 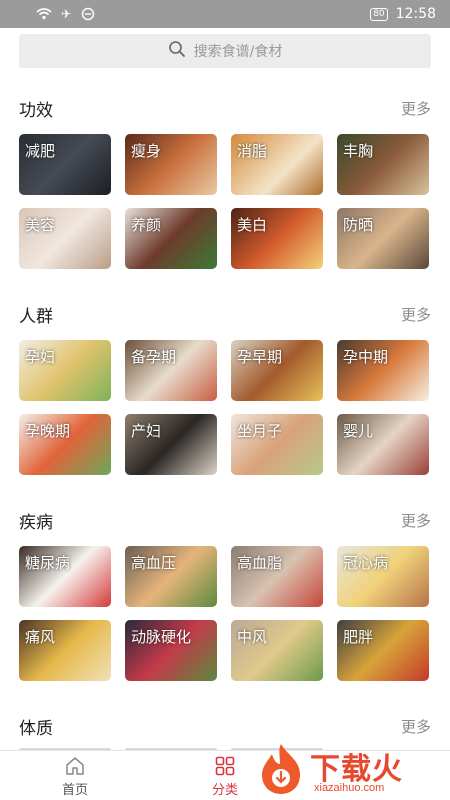 What do you see at coordinates (171, 238) in the screenshot?
I see `category-tile: 养颜` at bounding box center [171, 238].